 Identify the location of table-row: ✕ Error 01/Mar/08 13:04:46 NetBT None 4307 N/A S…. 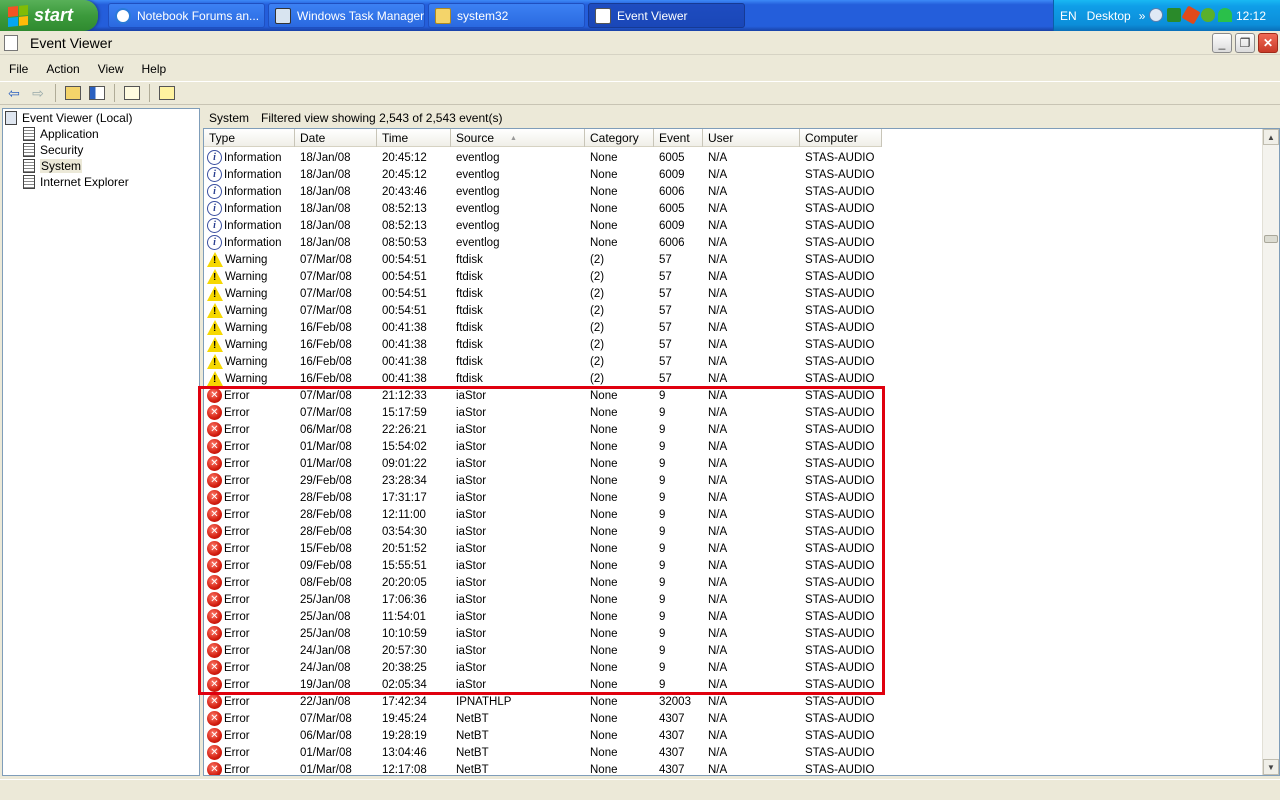
(543, 752).